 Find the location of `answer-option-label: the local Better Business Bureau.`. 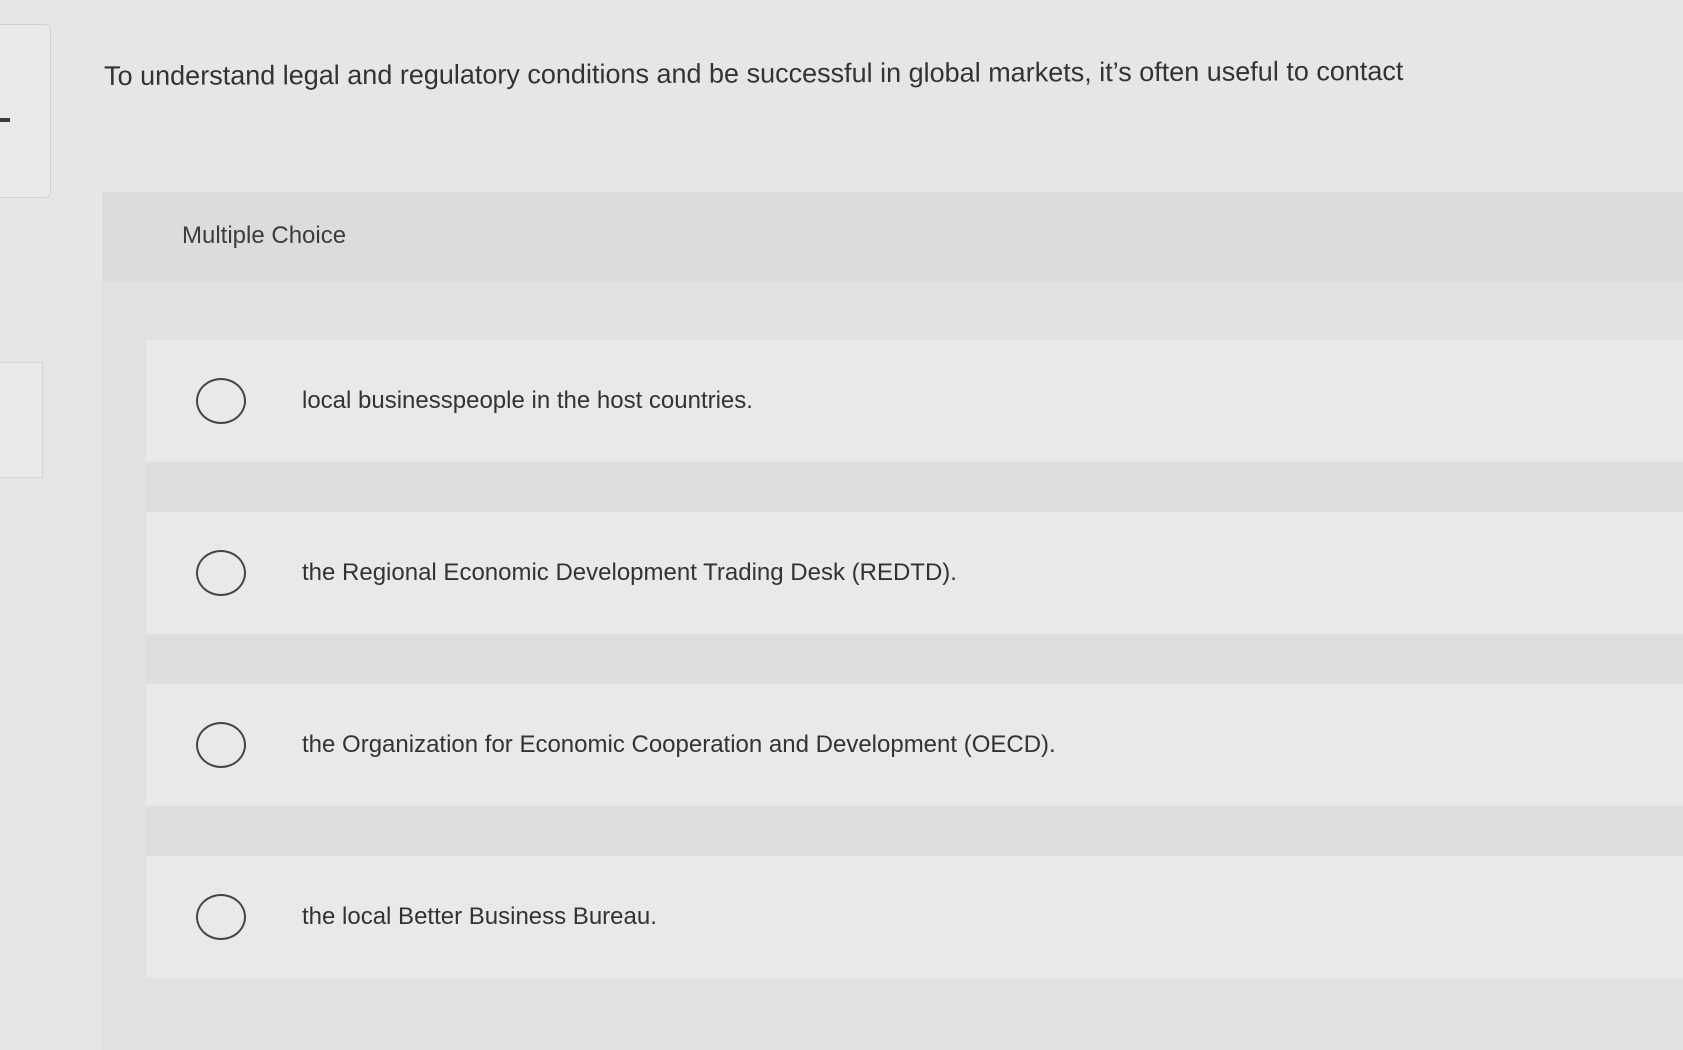

answer-option-label: the local Better Business Bureau. is located at coordinates (479, 917).